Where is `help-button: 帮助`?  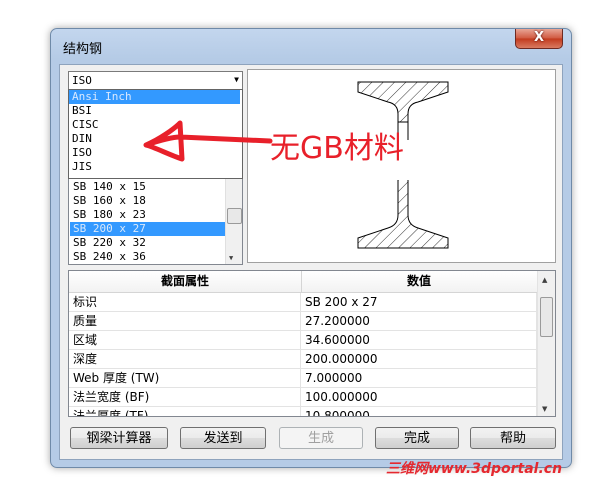
help-button: 帮助 is located at coordinates (513, 438).